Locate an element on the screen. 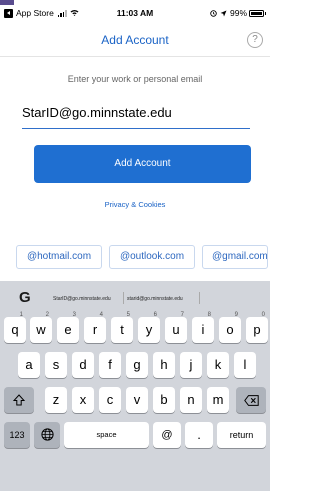  key-label: i is located at coordinates (203, 329).